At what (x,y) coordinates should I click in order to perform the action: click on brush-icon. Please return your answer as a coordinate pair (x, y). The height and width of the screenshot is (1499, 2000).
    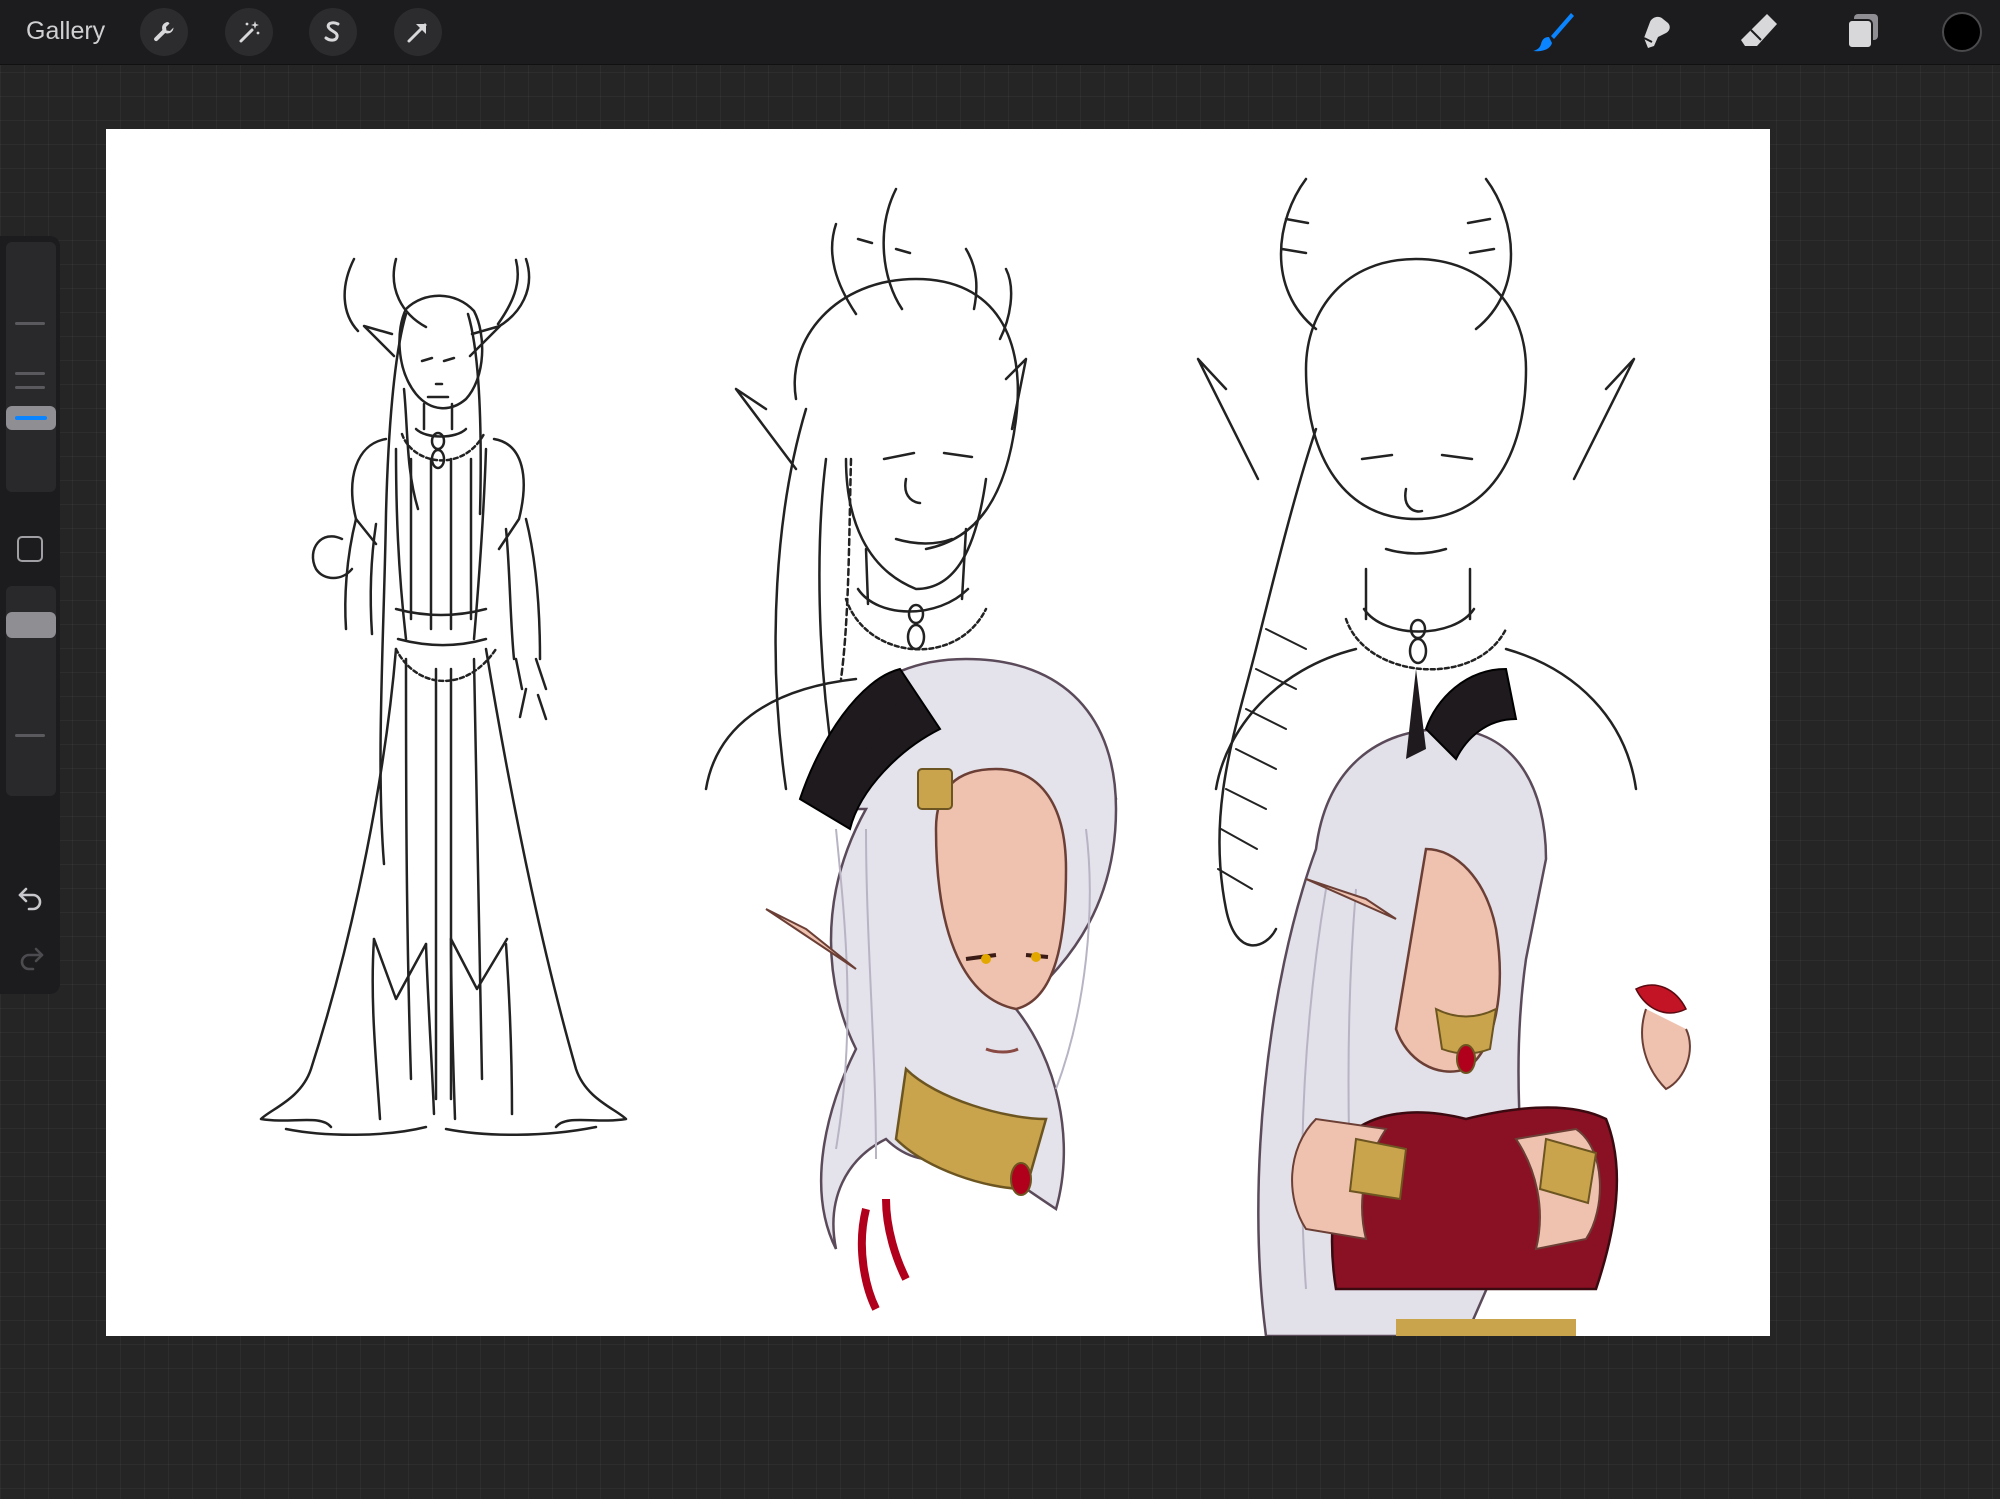
    Looking at the image, I should click on (1553, 32).